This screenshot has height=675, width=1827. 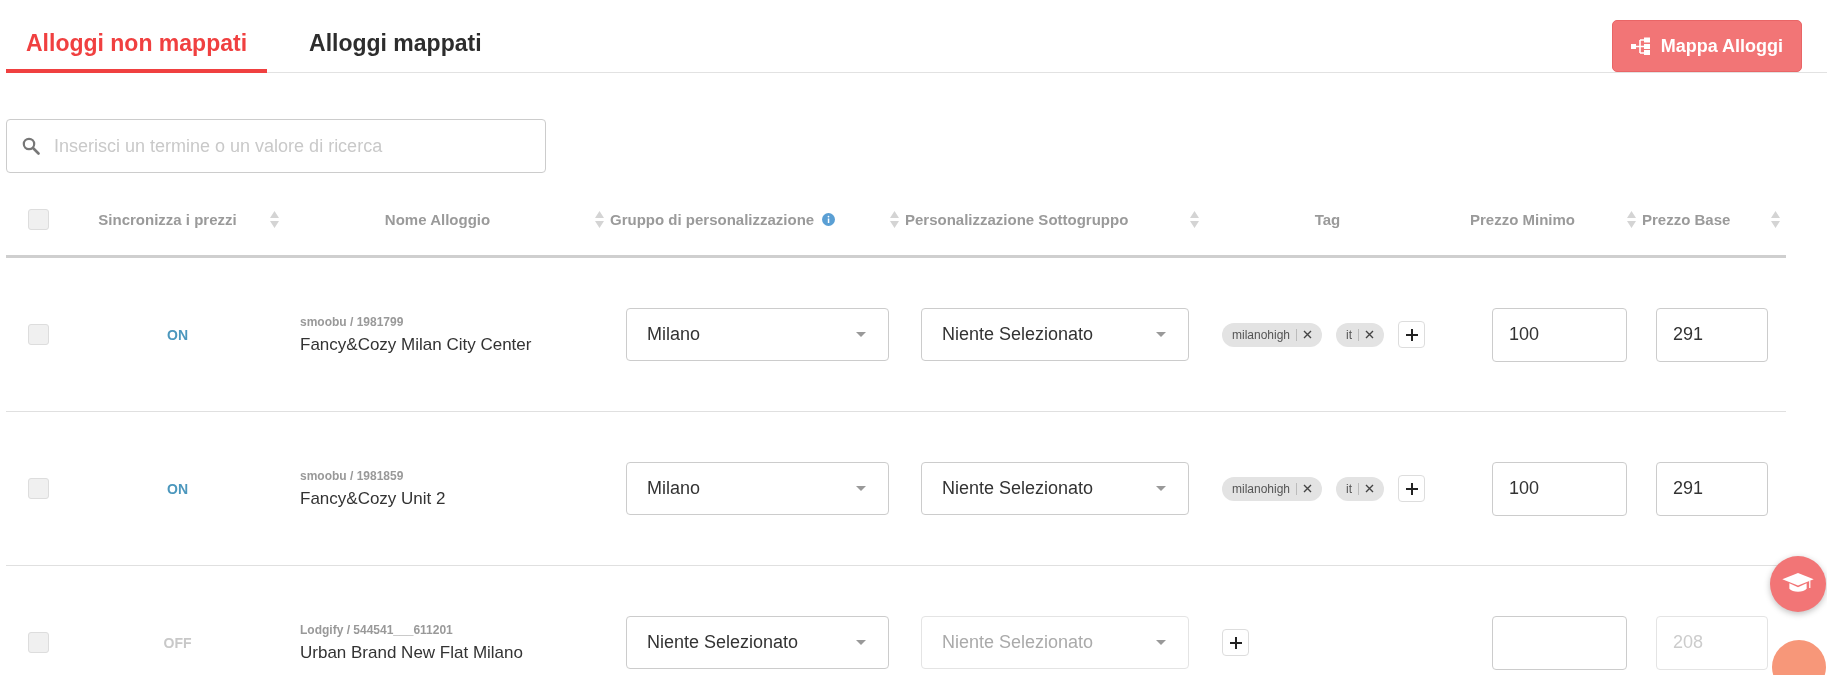 What do you see at coordinates (1556, 219) in the screenshot?
I see `column-header: Prezzo Minimo` at bounding box center [1556, 219].